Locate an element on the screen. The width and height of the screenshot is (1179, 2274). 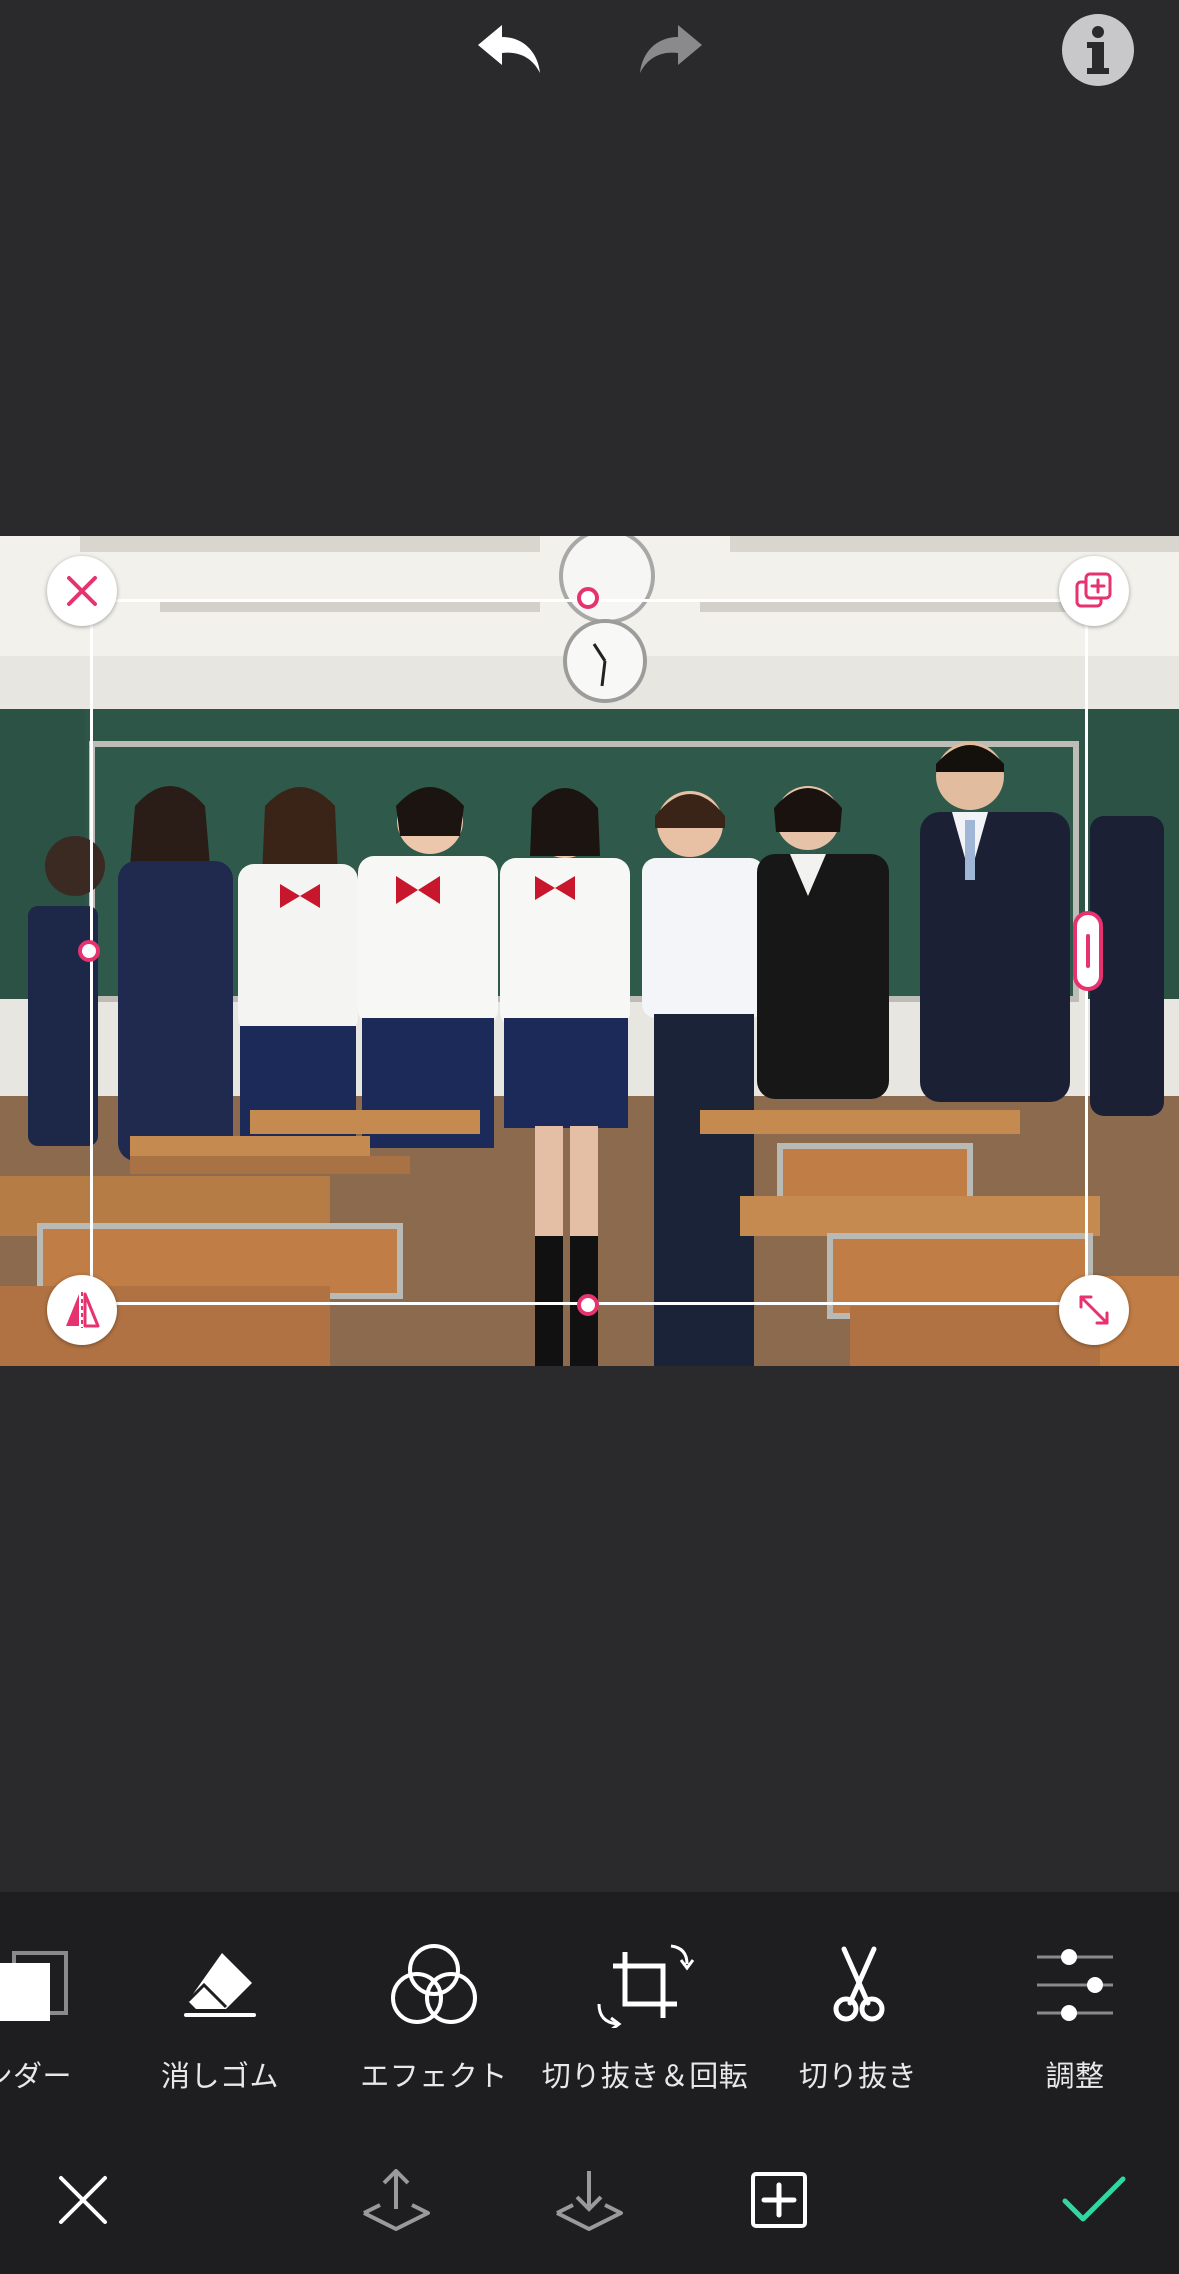
tool-label: エフェクト is located at coordinates (434, 2076).